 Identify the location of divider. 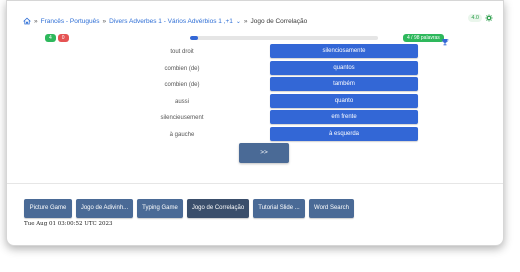
(255, 183).